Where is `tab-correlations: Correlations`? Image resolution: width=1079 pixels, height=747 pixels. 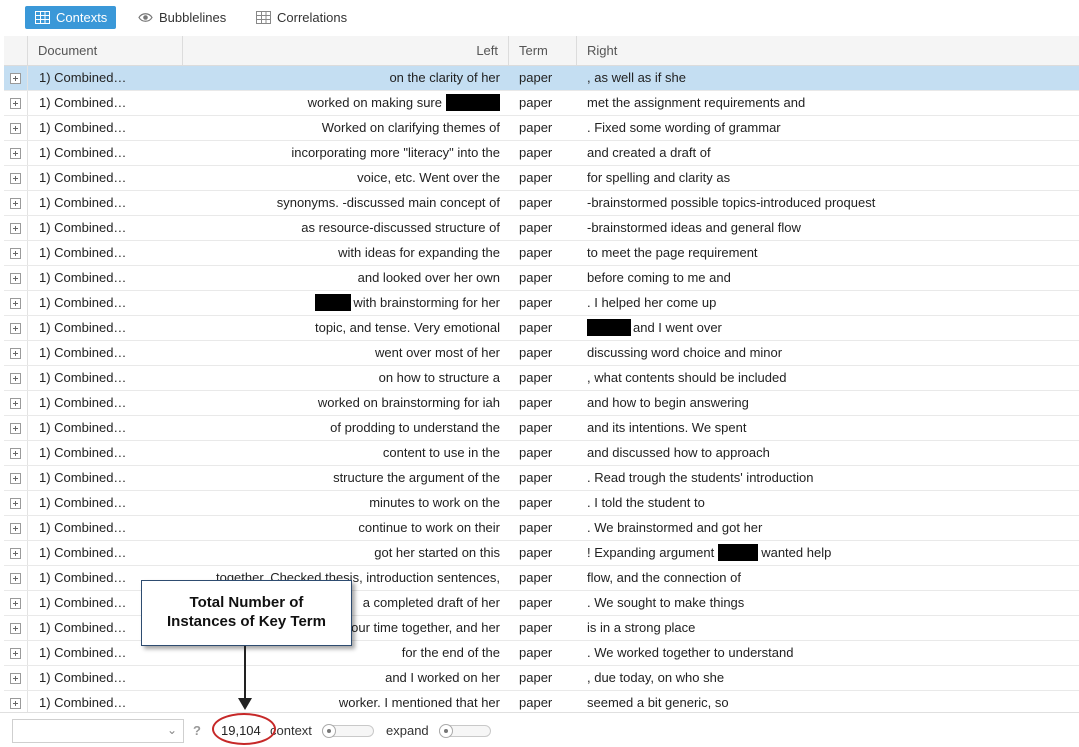
tab-correlations: Correlations is located at coordinates (301, 17).